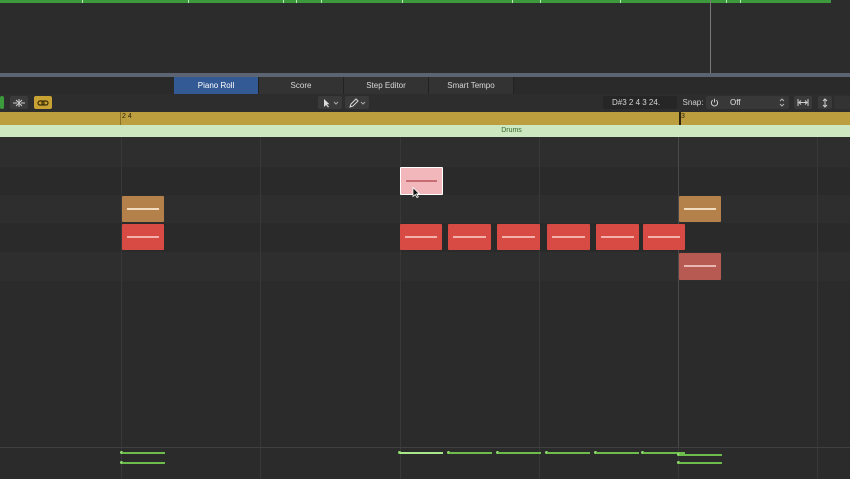 The image size is (850, 479). I want to click on filter-icon, so click(19, 102).